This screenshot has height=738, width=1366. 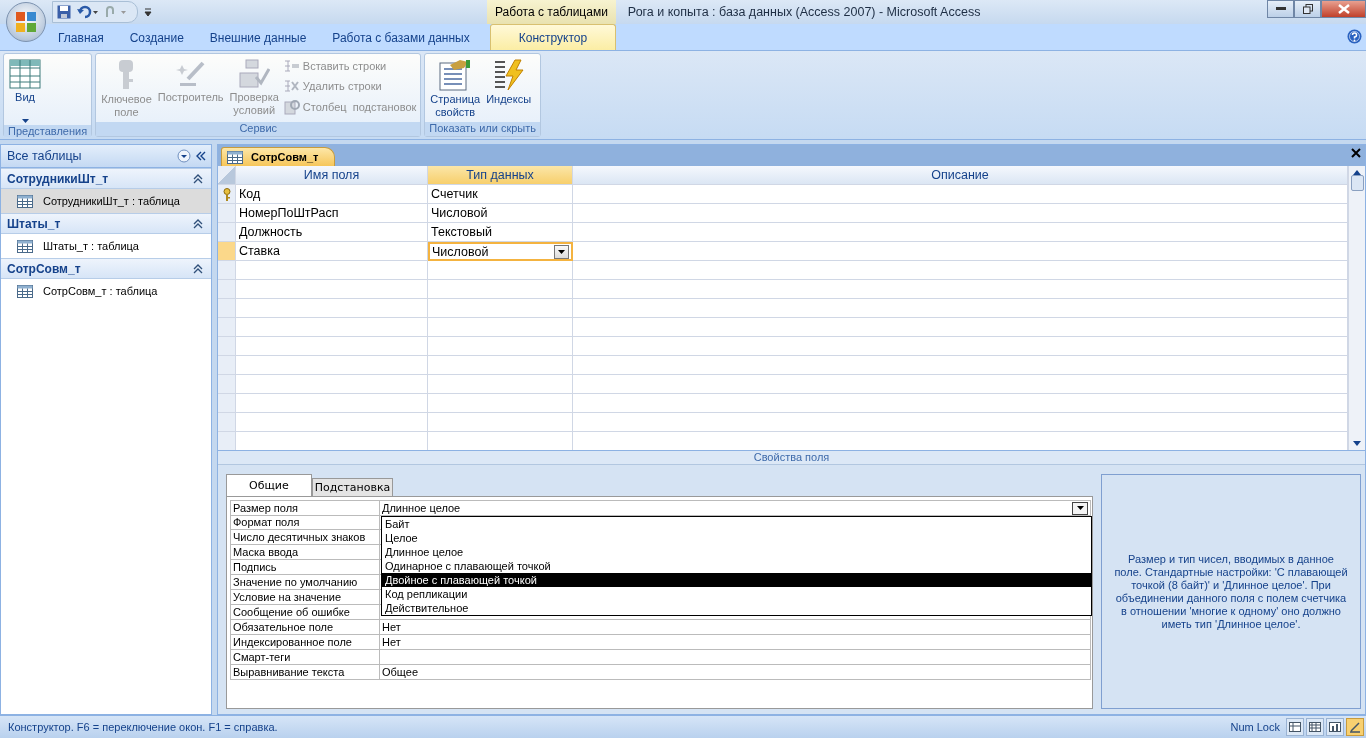 I want to click on datasheet-view-icon, so click(x=1295, y=727).